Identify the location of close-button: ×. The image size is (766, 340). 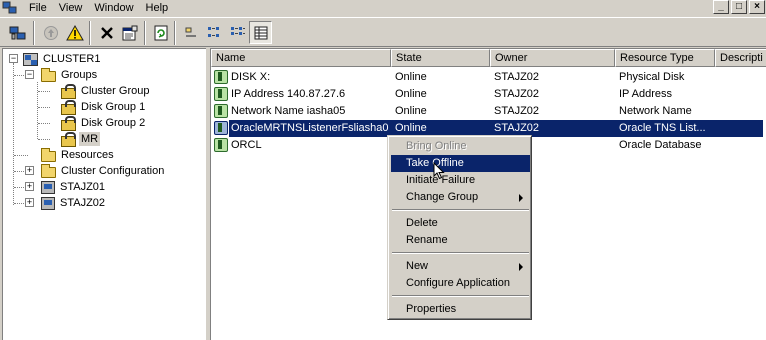
(757, 7).